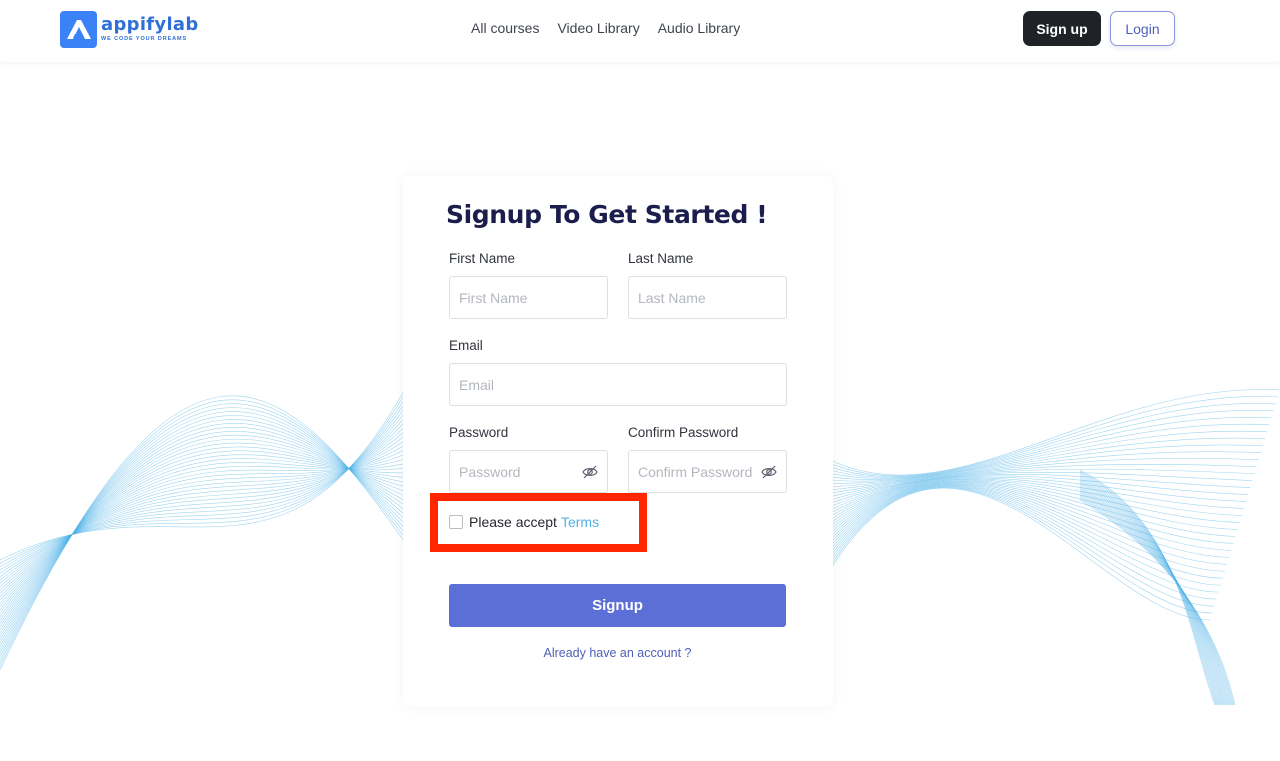  I want to click on last-name-input, so click(707, 297).